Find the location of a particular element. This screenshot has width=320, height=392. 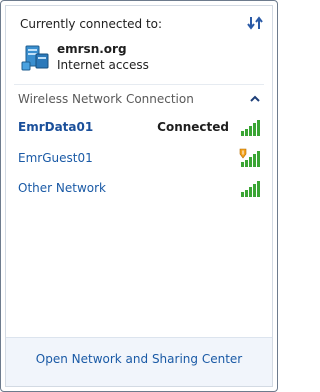

domain-network-icon is located at coordinates (35, 58).